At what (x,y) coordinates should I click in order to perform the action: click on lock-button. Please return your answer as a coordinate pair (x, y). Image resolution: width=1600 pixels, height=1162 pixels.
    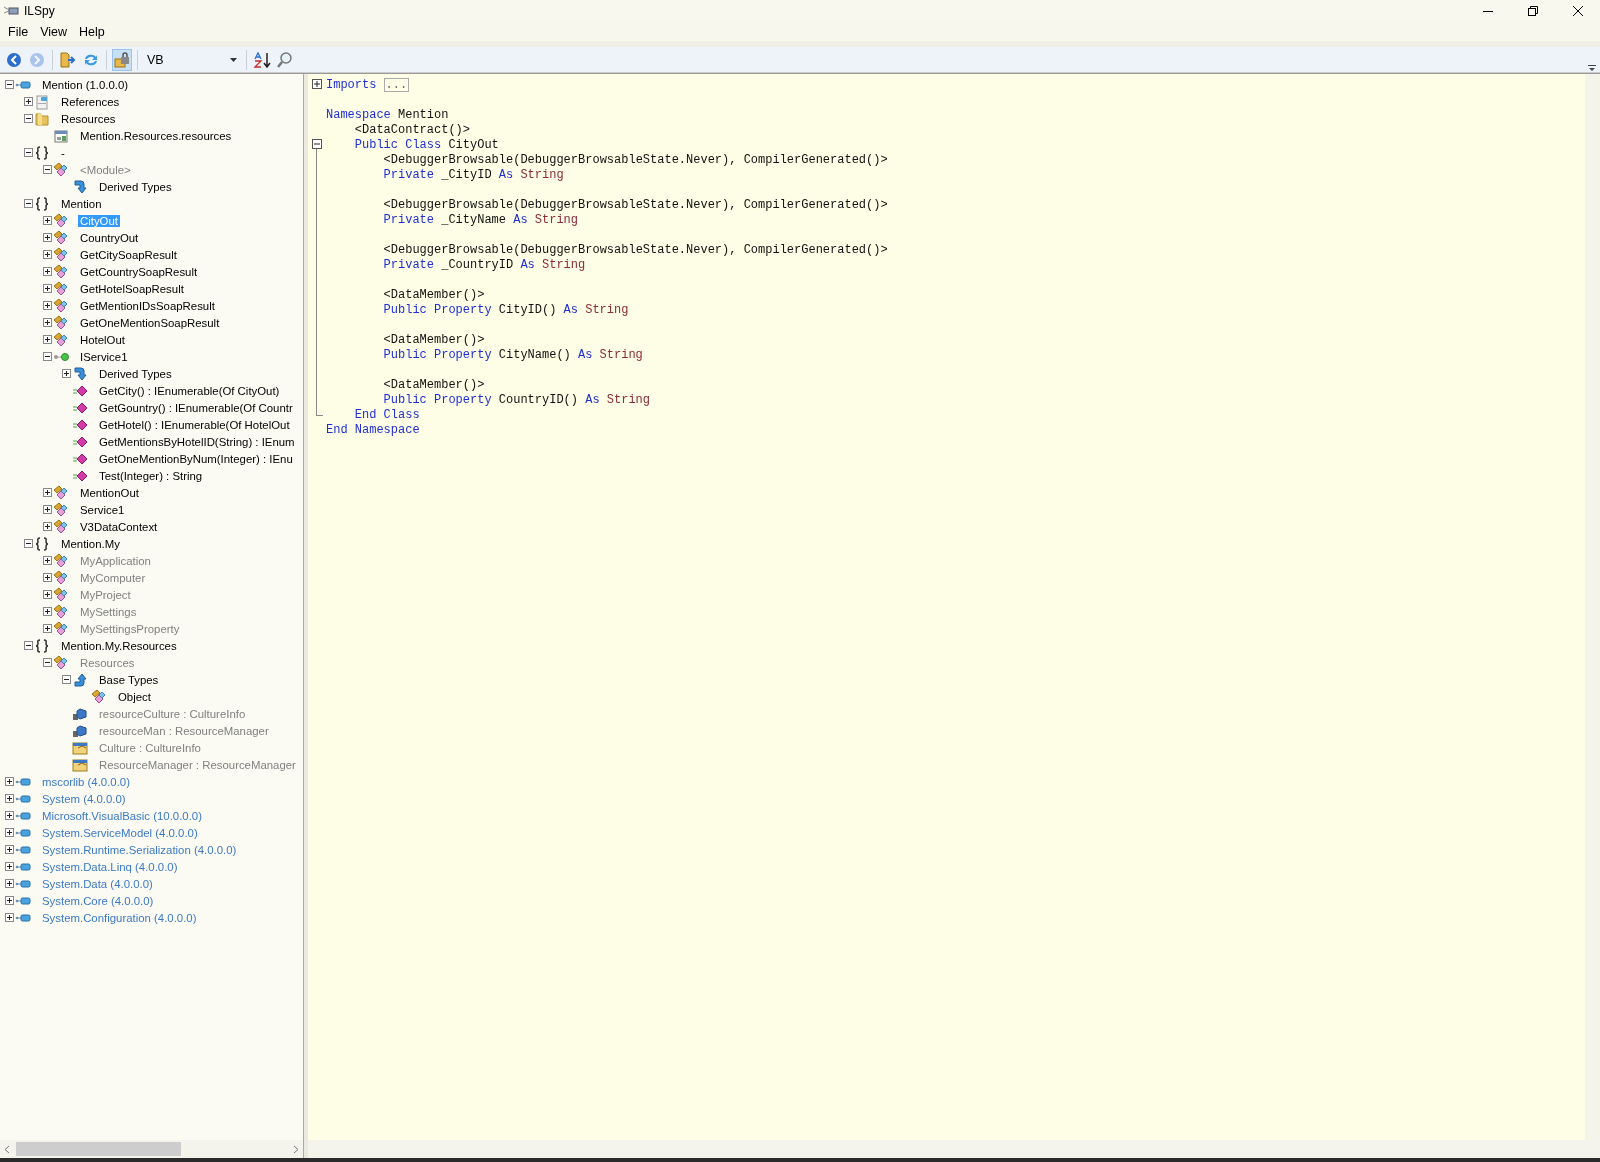
    Looking at the image, I should click on (122, 59).